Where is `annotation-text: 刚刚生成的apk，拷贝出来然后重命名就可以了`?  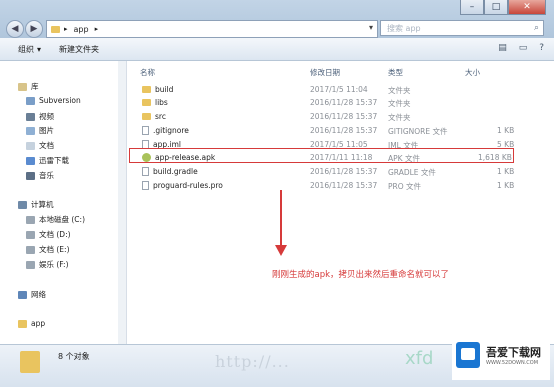
annotation-text: 刚刚生成的apk，拷贝出来然后重命名就可以了 is located at coordinates (361, 275).